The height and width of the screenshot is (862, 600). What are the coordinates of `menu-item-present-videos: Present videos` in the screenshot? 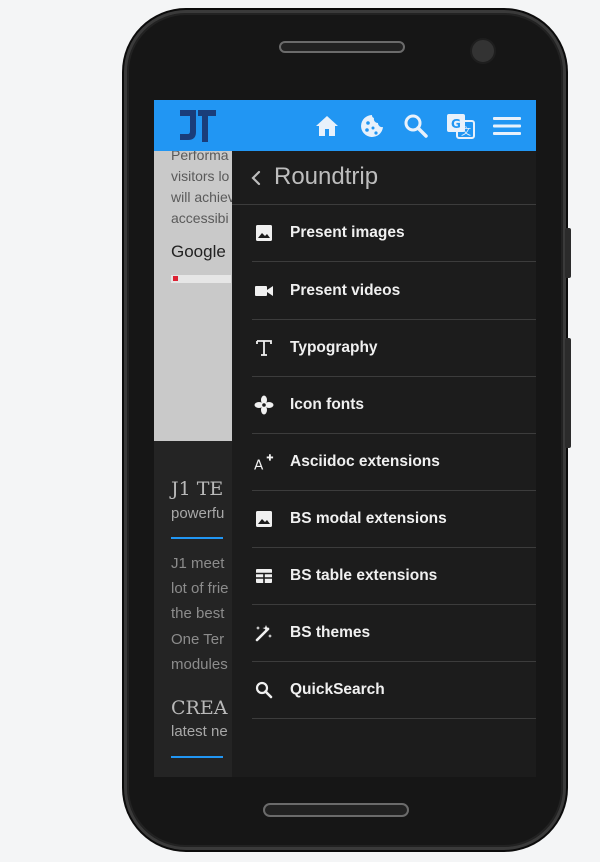 It's located at (394, 291).